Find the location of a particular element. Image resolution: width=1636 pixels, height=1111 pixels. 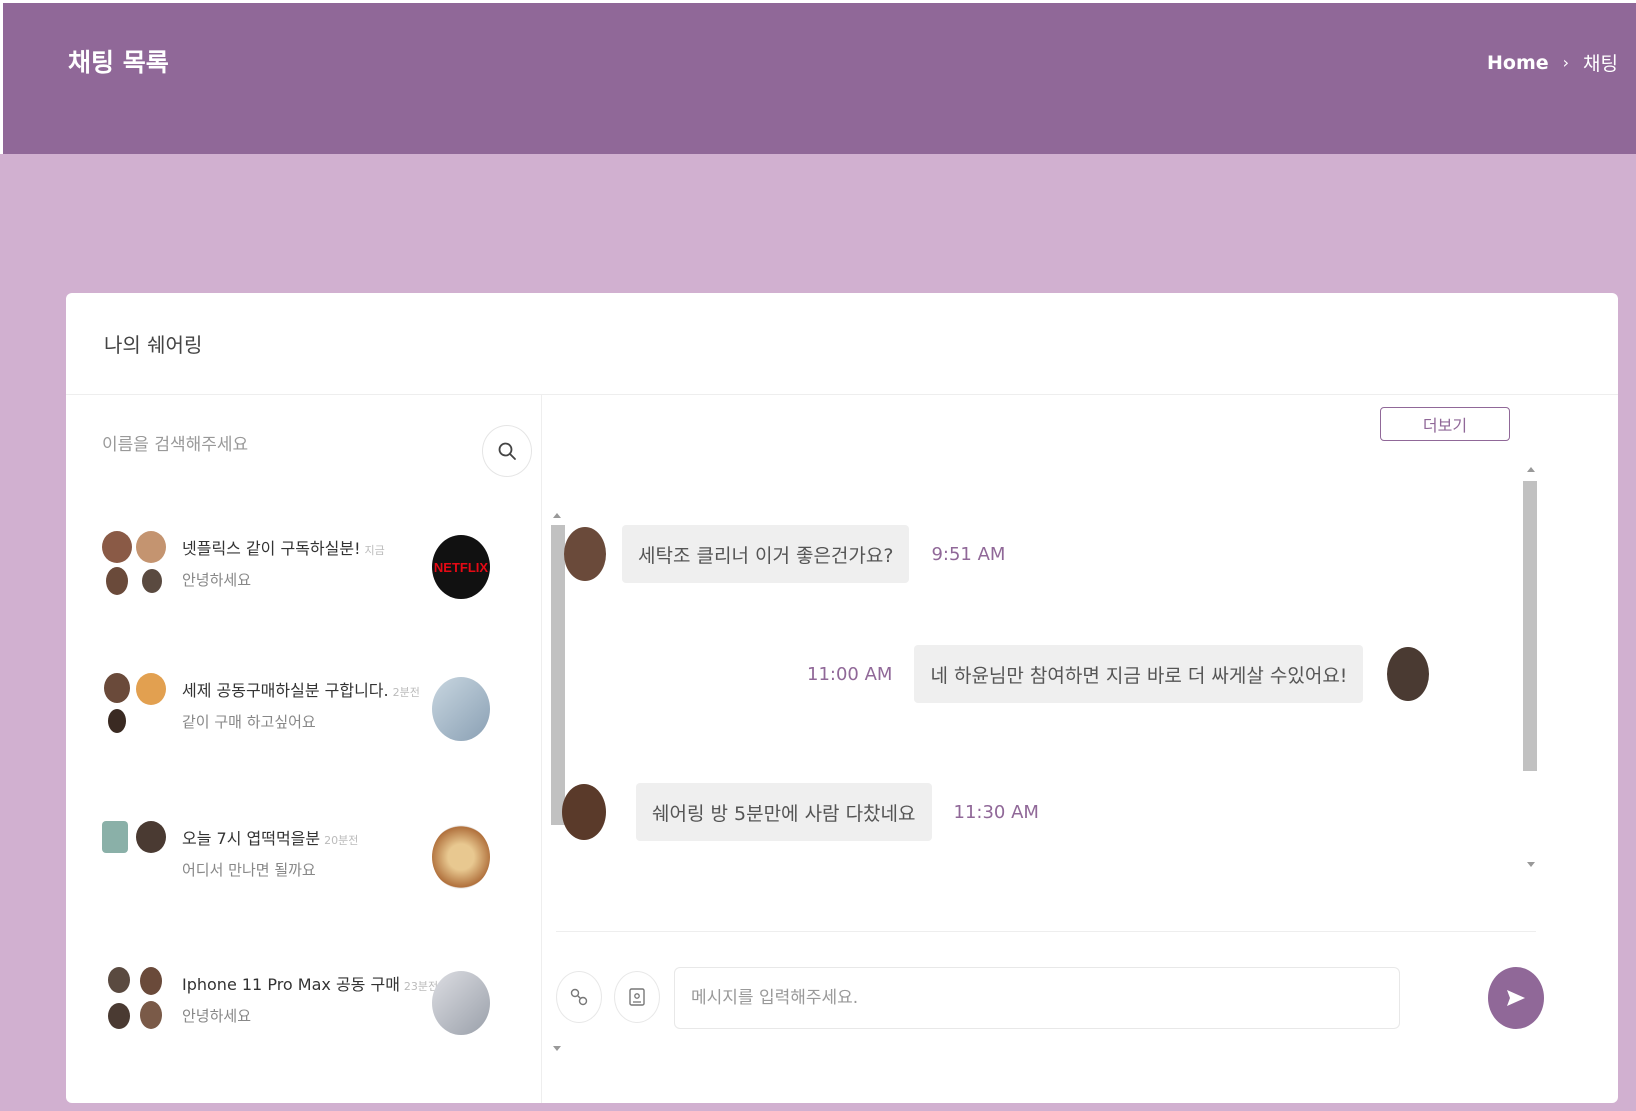

chat-last-message: 어디서 만나면 될까요 is located at coordinates (249, 870).